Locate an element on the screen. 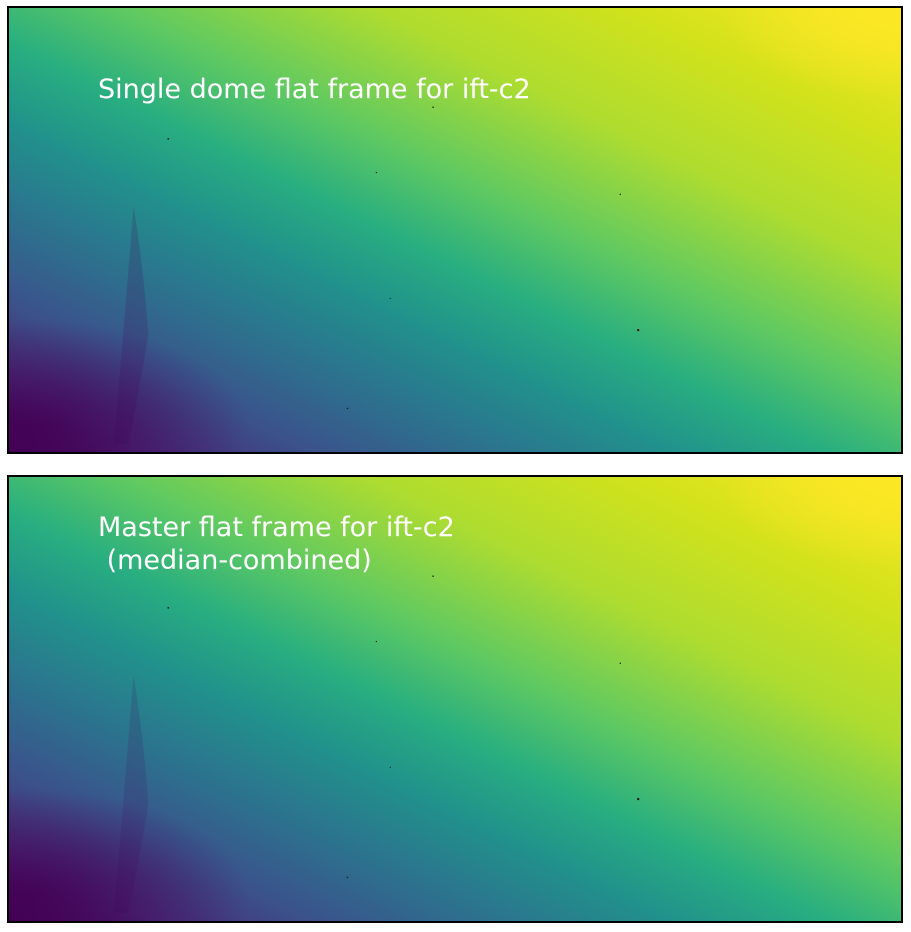  frame-title: Single dome flat frame for ift-c2 is located at coordinates (314, 89).